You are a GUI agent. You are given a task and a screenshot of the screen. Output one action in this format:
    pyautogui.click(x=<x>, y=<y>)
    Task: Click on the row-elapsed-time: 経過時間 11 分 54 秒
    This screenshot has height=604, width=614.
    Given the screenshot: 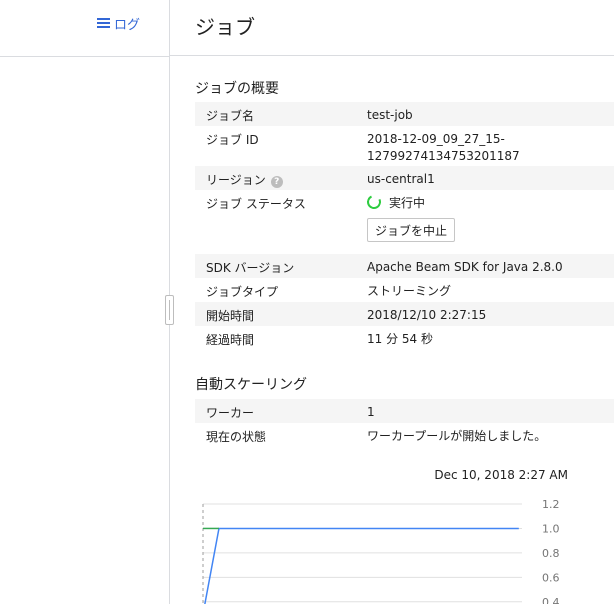 What is the action you would take?
    pyautogui.click(x=404, y=338)
    